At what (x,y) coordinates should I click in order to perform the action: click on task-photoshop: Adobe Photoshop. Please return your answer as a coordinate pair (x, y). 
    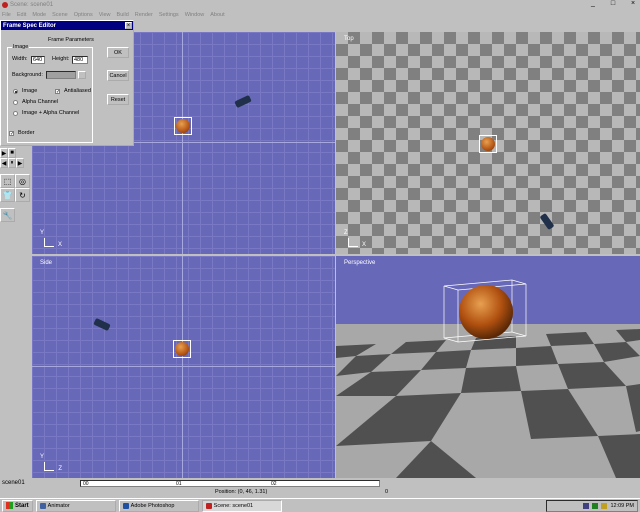
    Looking at the image, I should click on (158, 505).